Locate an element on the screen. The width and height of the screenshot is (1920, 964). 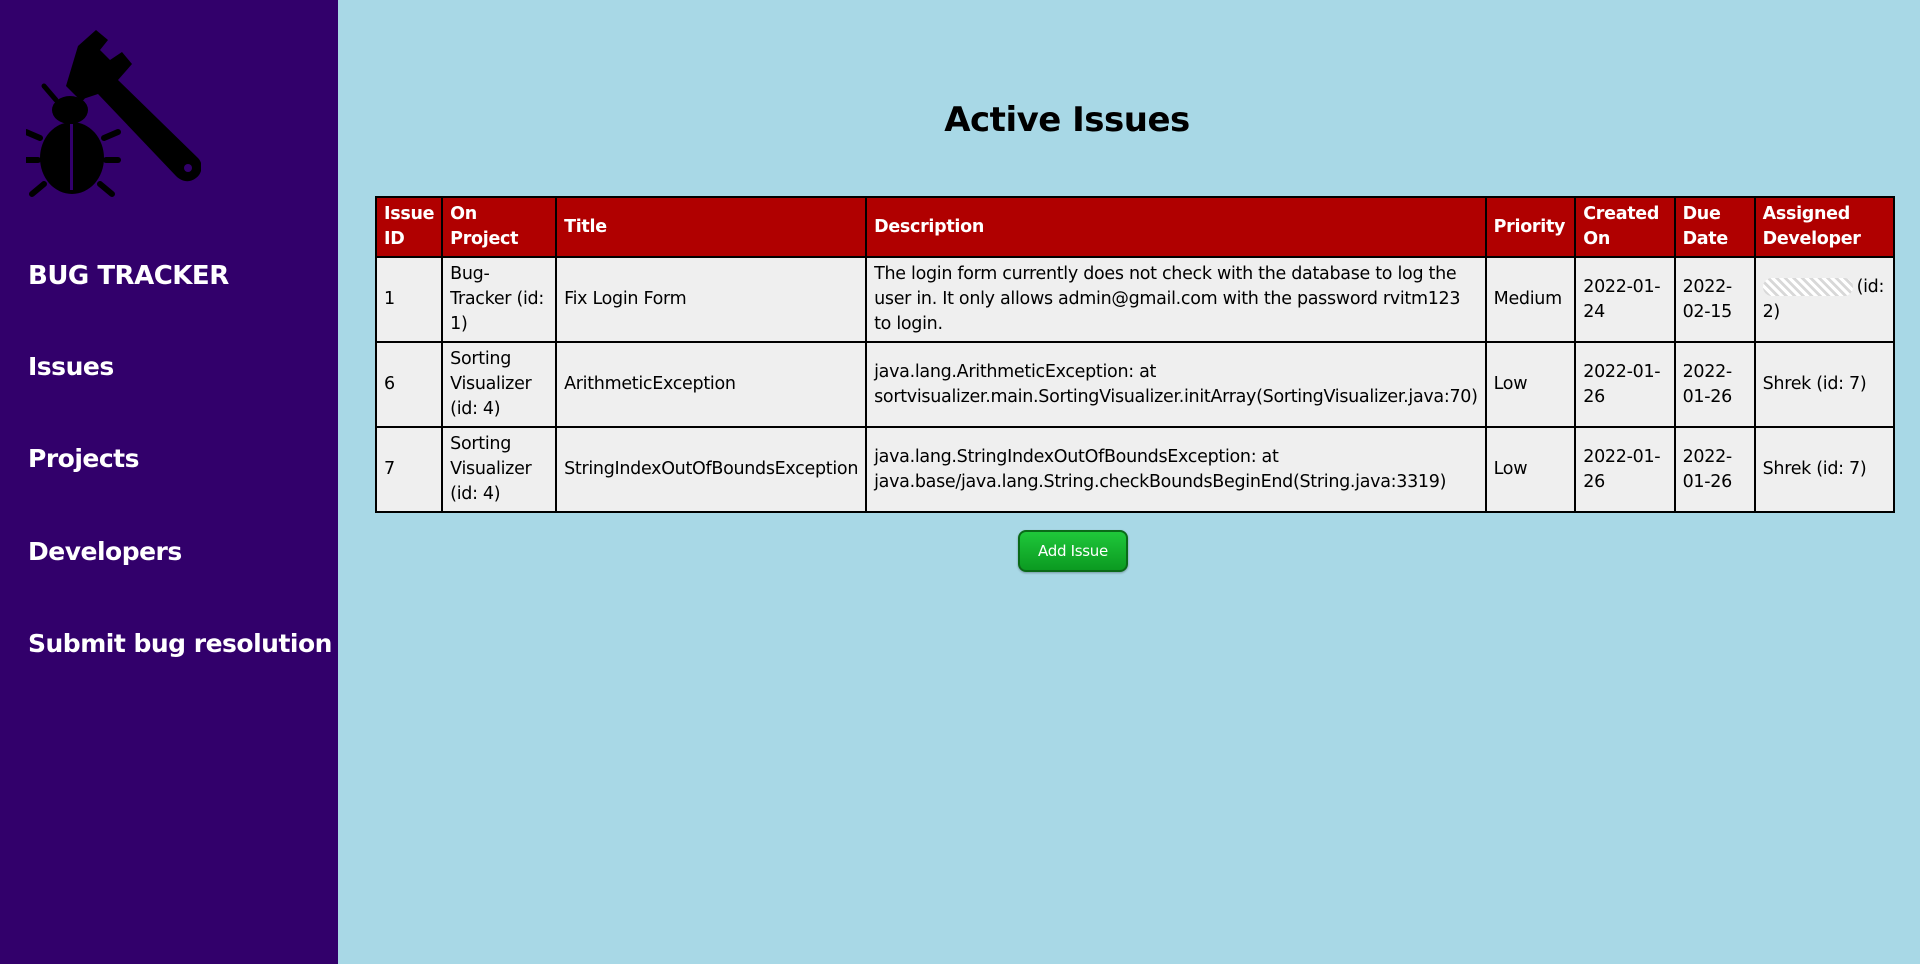
cell-issue-id: 1 is located at coordinates (409, 299).